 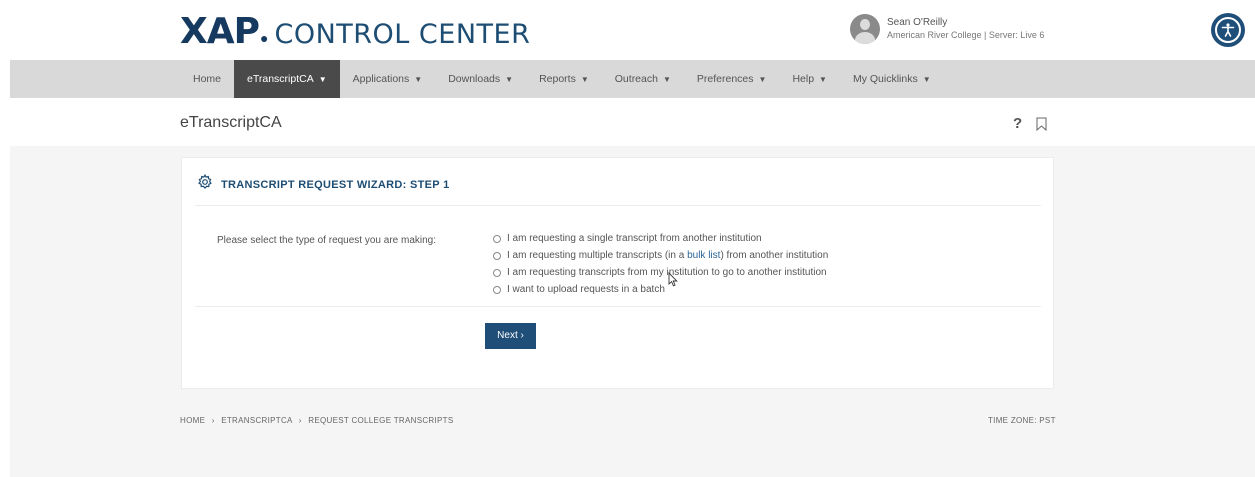 What do you see at coordinates (335, 184) in the screenshot?
I see `wizard-title: TRANSCRIPT REQUEST WIZARD: STEP 1` at bounding box center [335, 184].